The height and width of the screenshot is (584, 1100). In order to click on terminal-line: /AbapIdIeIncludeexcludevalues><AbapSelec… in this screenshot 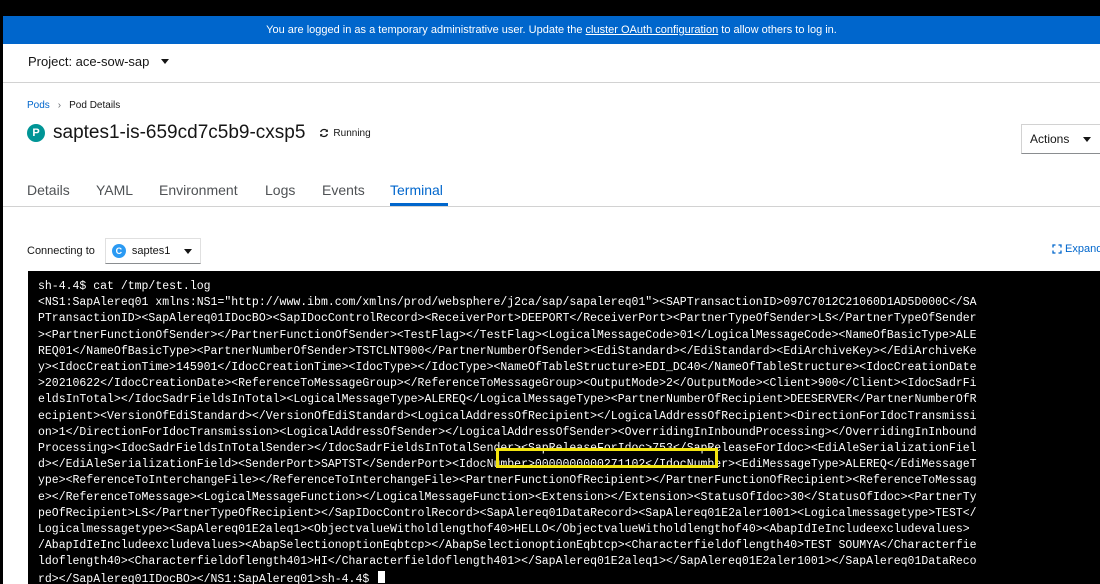, I will do `click(507, 546)`.